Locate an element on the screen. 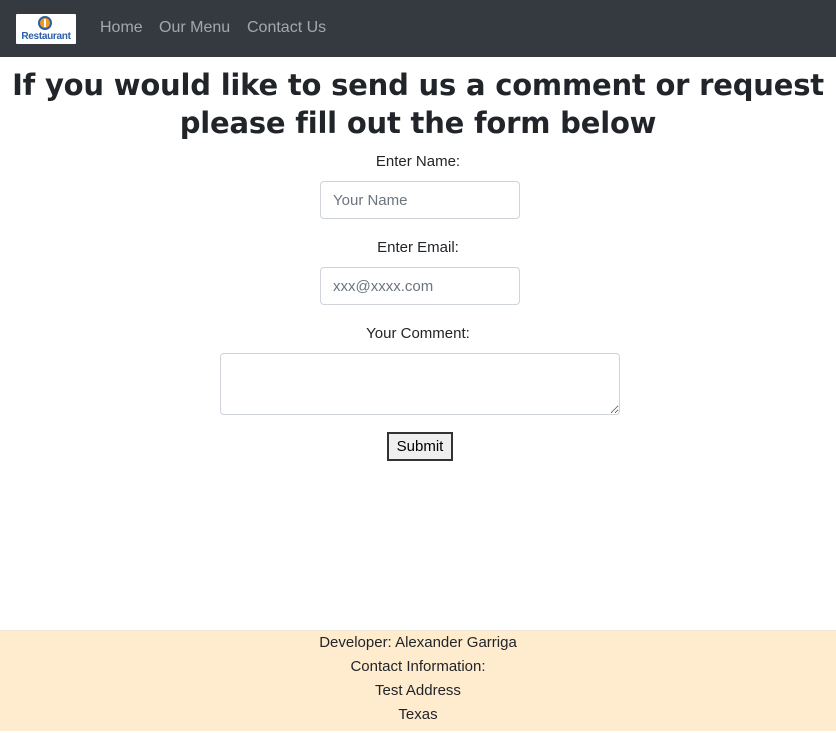  logo-text: Restaurant is located at coordinates (46, 36).